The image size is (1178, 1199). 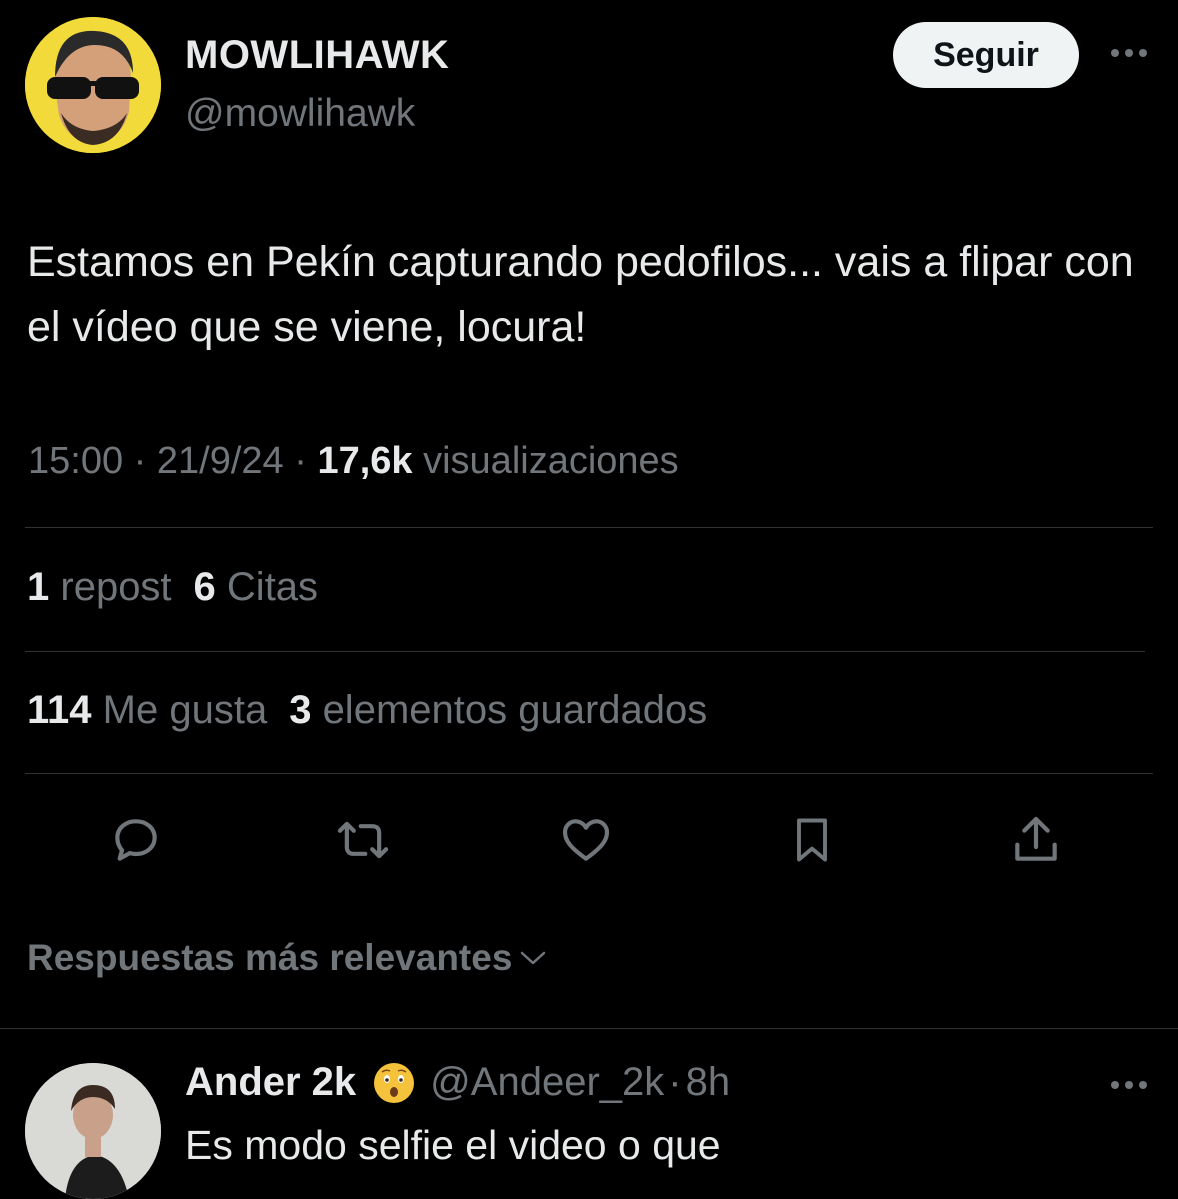 I want to click on reply-icon, so click(x=136, y=840).